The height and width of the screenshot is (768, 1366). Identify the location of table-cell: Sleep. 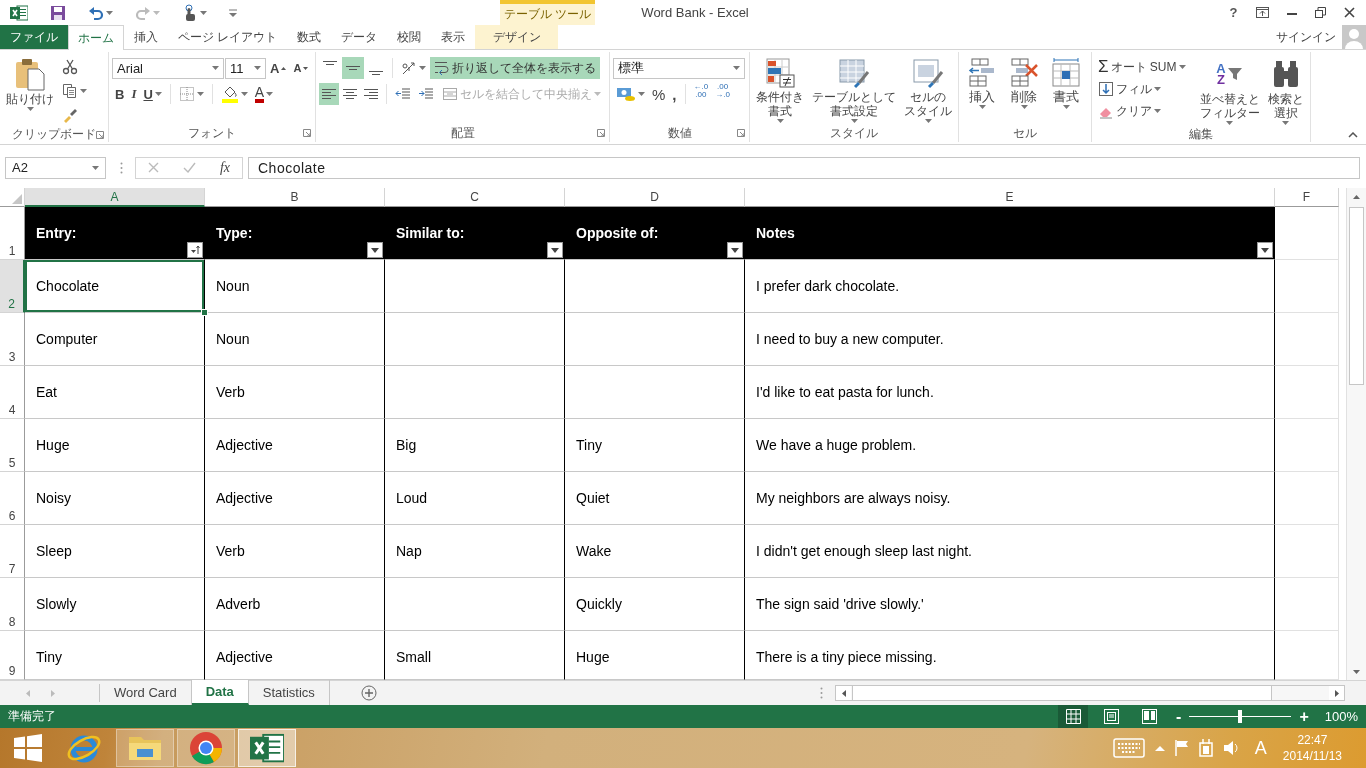
(115, 551).